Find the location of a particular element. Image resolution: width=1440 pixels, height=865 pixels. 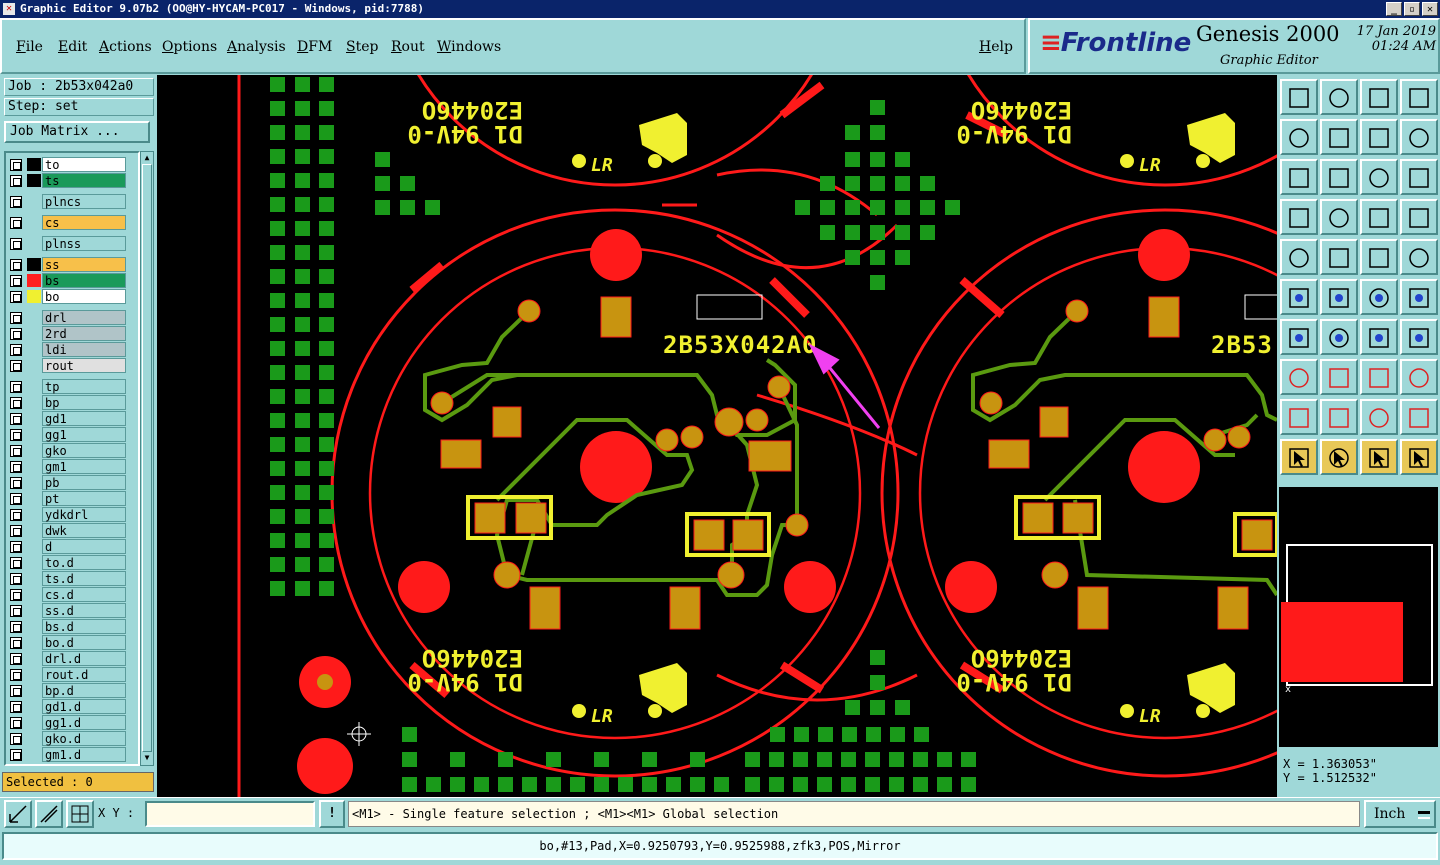

connect-button is located at coordinates (1299, 297).